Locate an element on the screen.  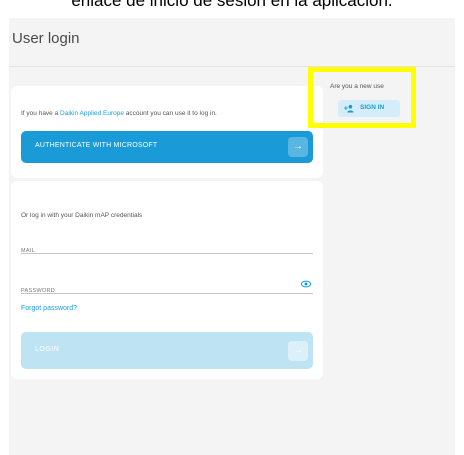
header-divider is located at coordinates (232, 66).